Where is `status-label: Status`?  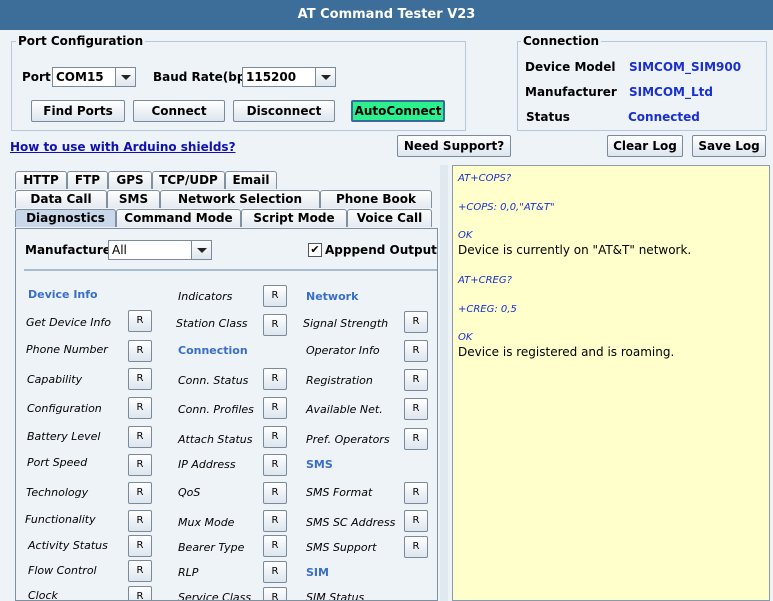
status-label: Status is located at coordinates (548, 117).